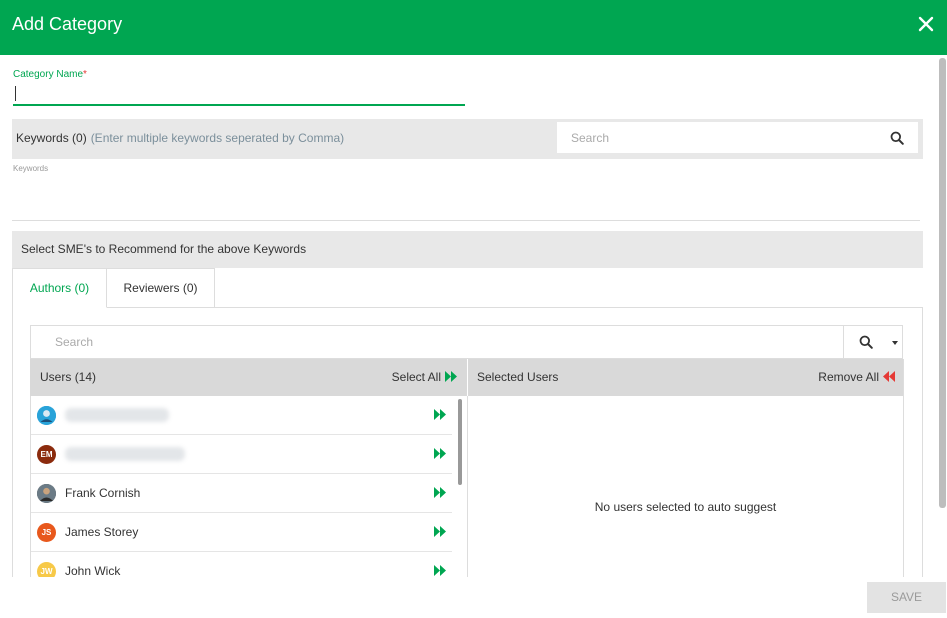 The width and height of the screenshot is (947, 618). Describe the element at coordinates (906, 597) in the screenshot. I see `save-button: SAVE` at that location.